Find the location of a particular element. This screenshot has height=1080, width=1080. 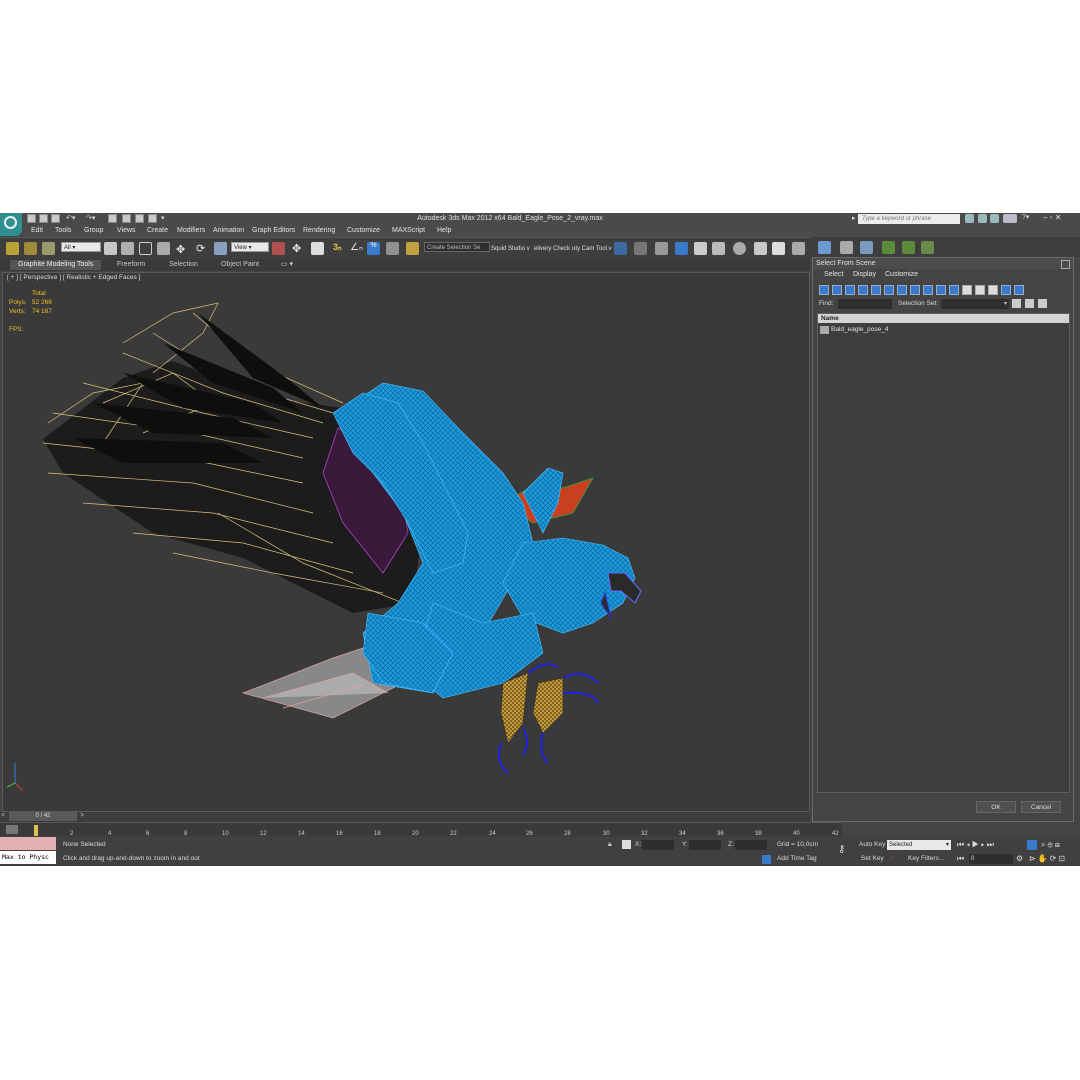

dialog-menu-select: Select is located at coordinates (833, 274).